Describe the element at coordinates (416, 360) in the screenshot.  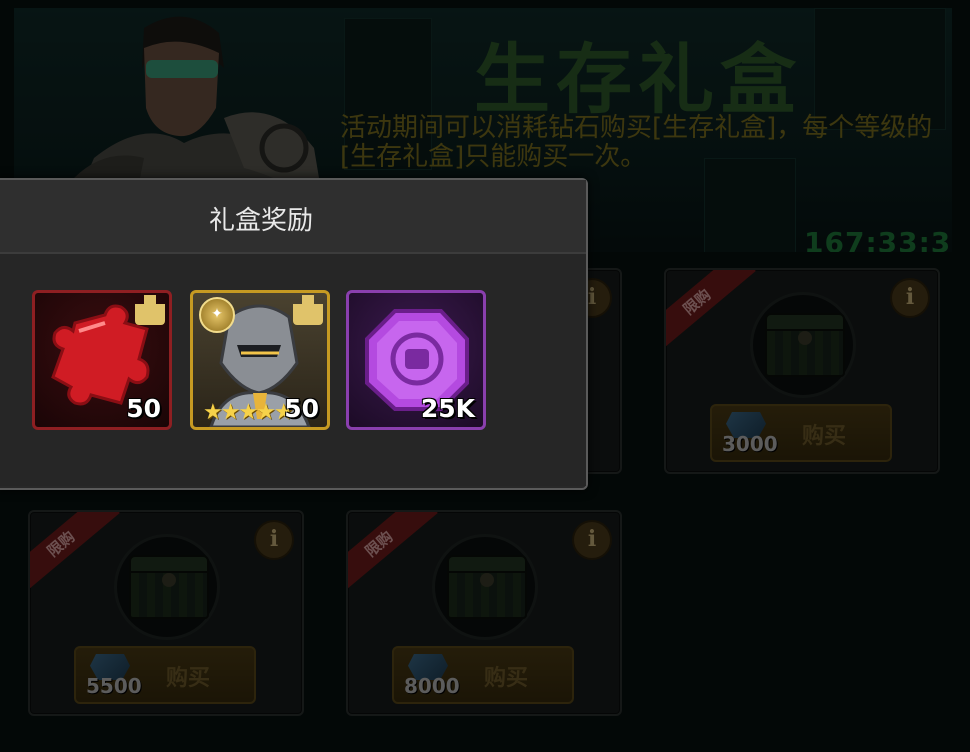
I see `reward-item-medal: 25K` at that location.